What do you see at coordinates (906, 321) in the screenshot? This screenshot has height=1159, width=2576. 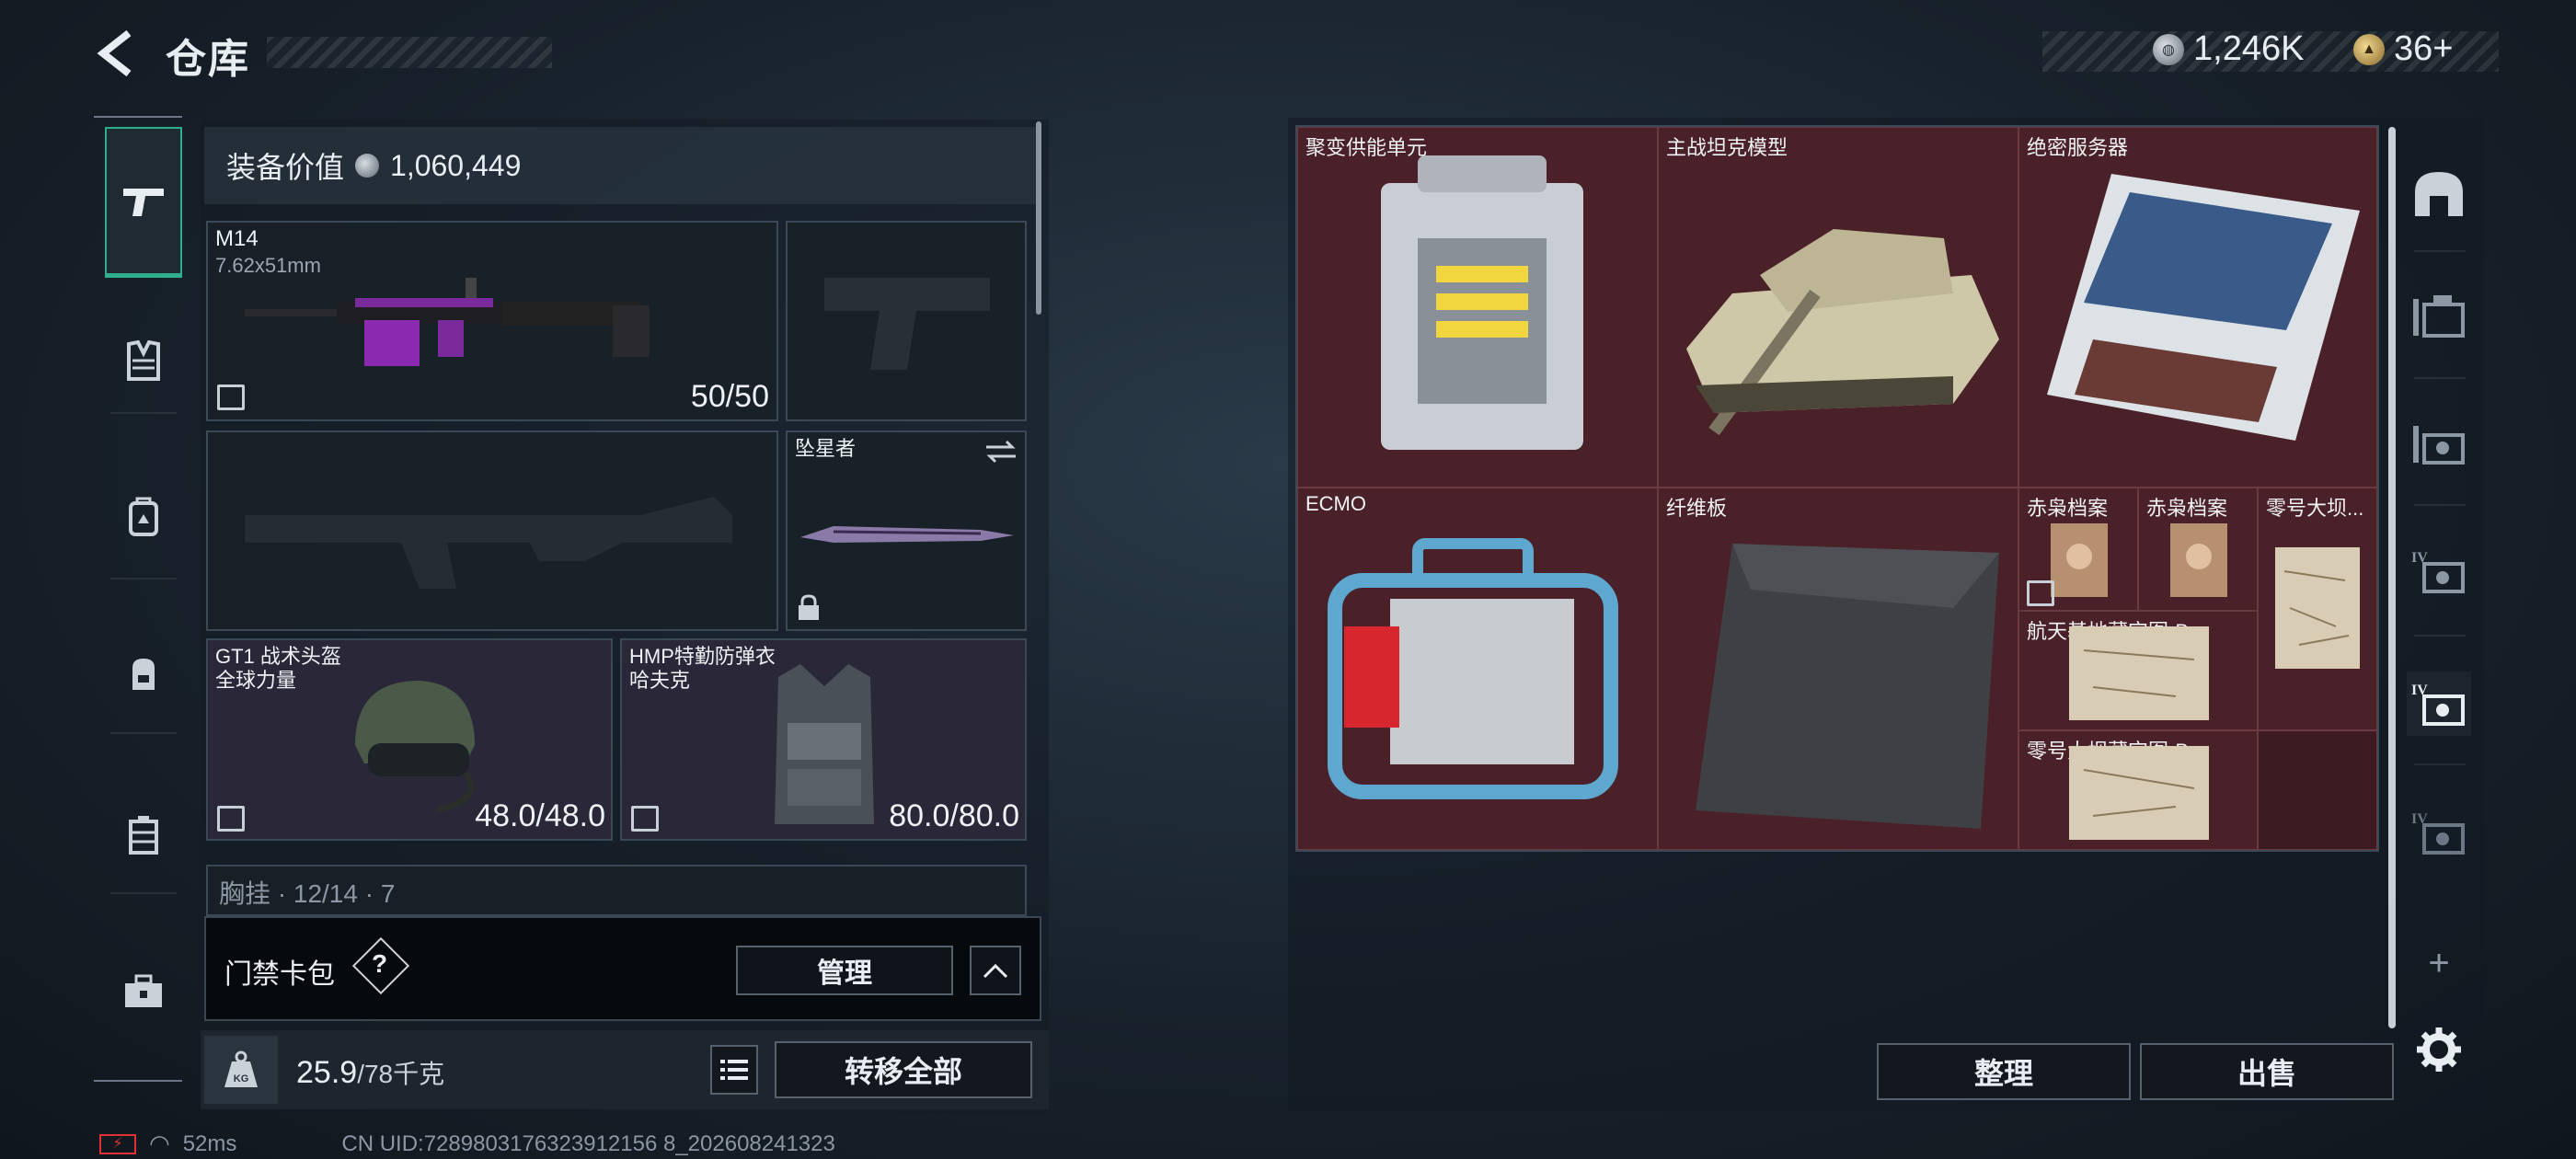 I see `slot-pistol` at bounding box center [906, 321].